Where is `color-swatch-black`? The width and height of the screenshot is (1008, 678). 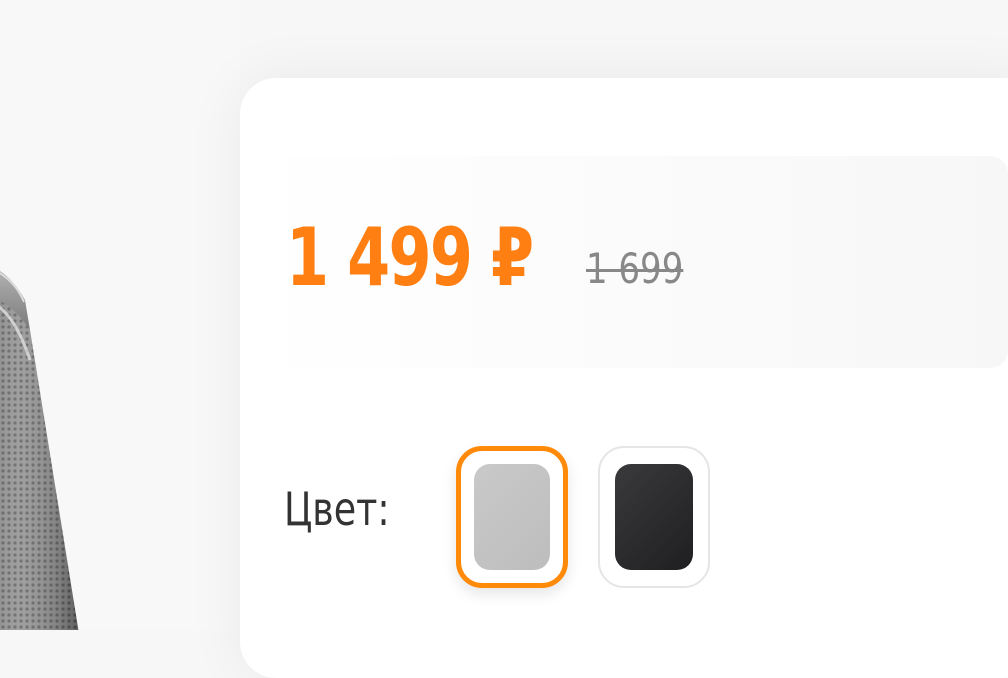
color-swatch-black is located at coordinates (654, 517).